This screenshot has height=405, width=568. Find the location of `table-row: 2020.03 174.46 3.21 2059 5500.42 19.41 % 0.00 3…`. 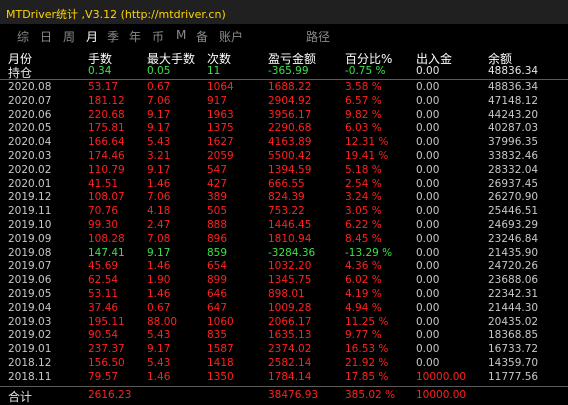

table-row: 2020.03 174.46 3.21 2059 5500.42 19.41 % 0.00 3… is located at coordinates (284, 156).